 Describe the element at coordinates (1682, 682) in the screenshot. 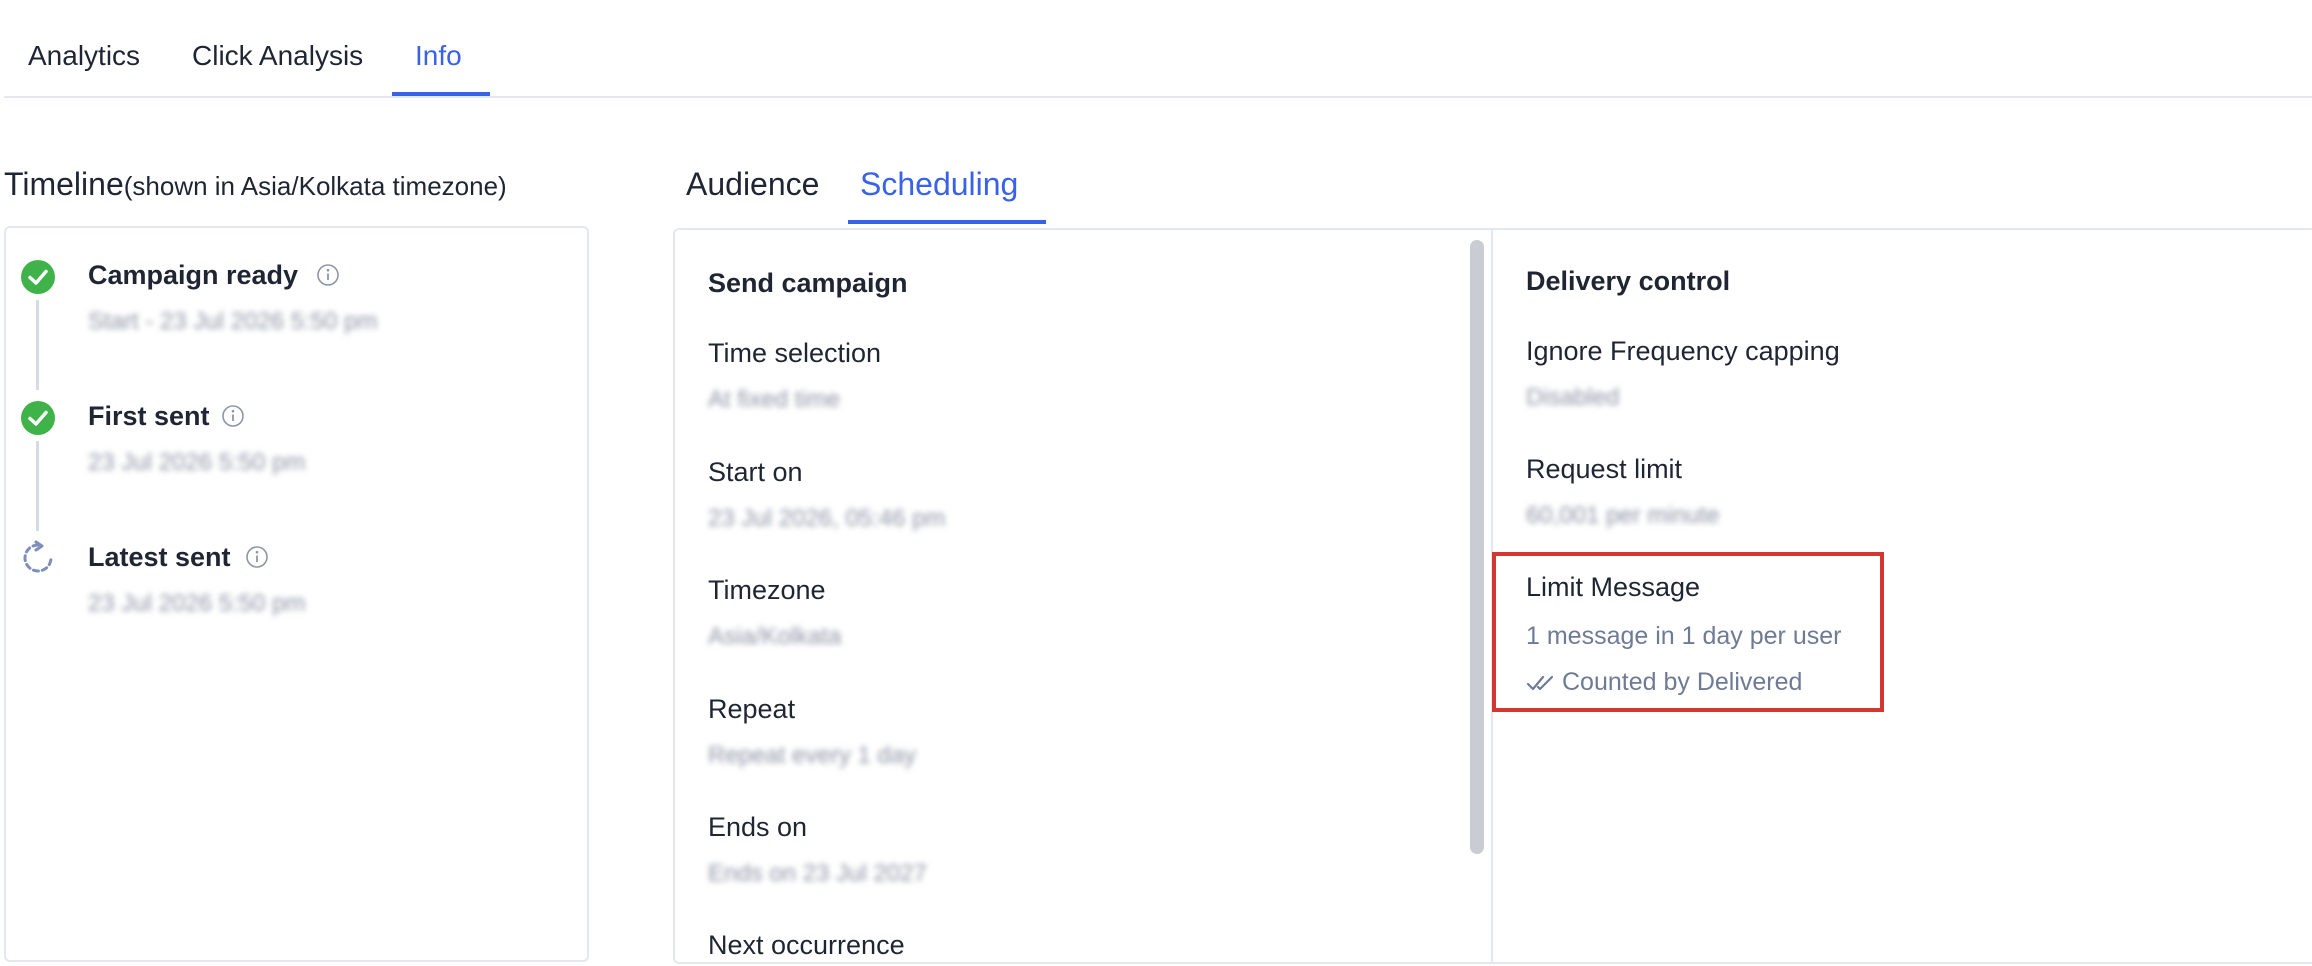

I see `counted-by-text: Counted by Delivered` at that location.